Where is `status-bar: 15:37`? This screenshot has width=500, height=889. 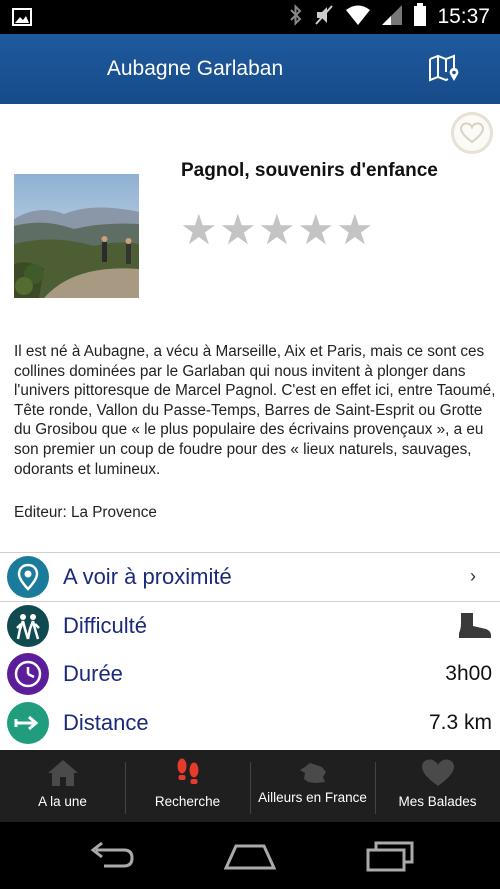 status-bar: 15:37 is located at coordinates (250, 17).